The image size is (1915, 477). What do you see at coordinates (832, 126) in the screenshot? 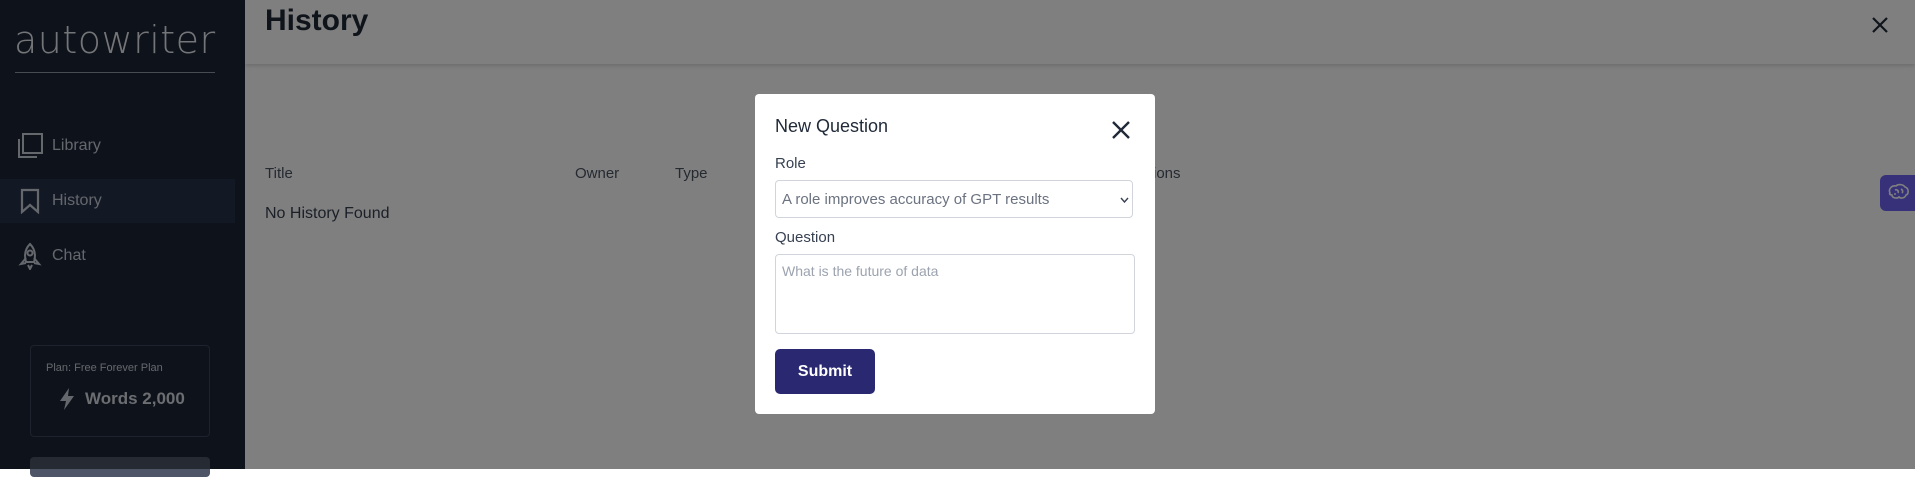
I see `dialog-title: New Question` at bounding box center [832, 126].